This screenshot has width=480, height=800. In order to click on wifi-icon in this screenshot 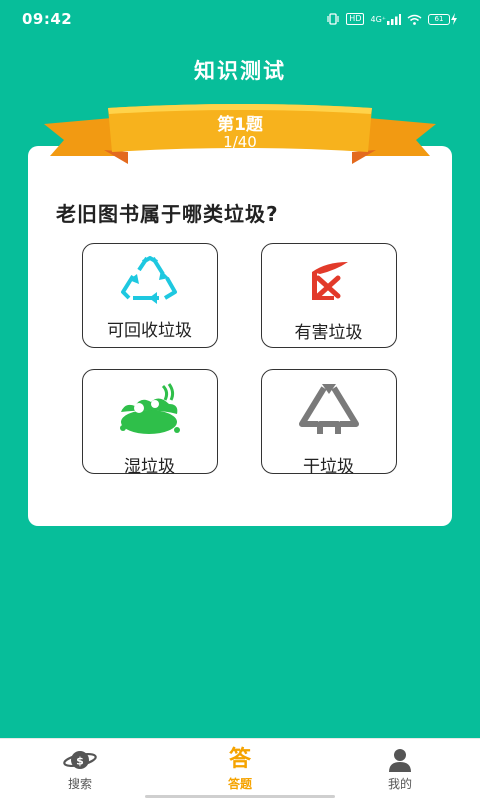, I will do `click(414, 19)`.